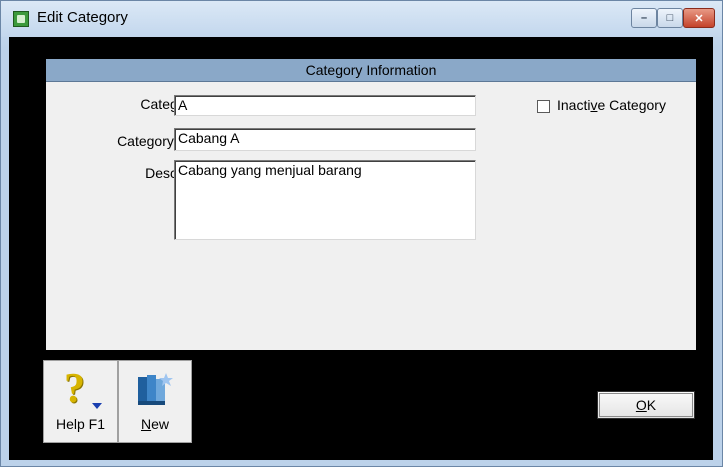  Describe the element at coordinates (651, 405) in the screenshot. I see `ok-label-rest: K` at that location.